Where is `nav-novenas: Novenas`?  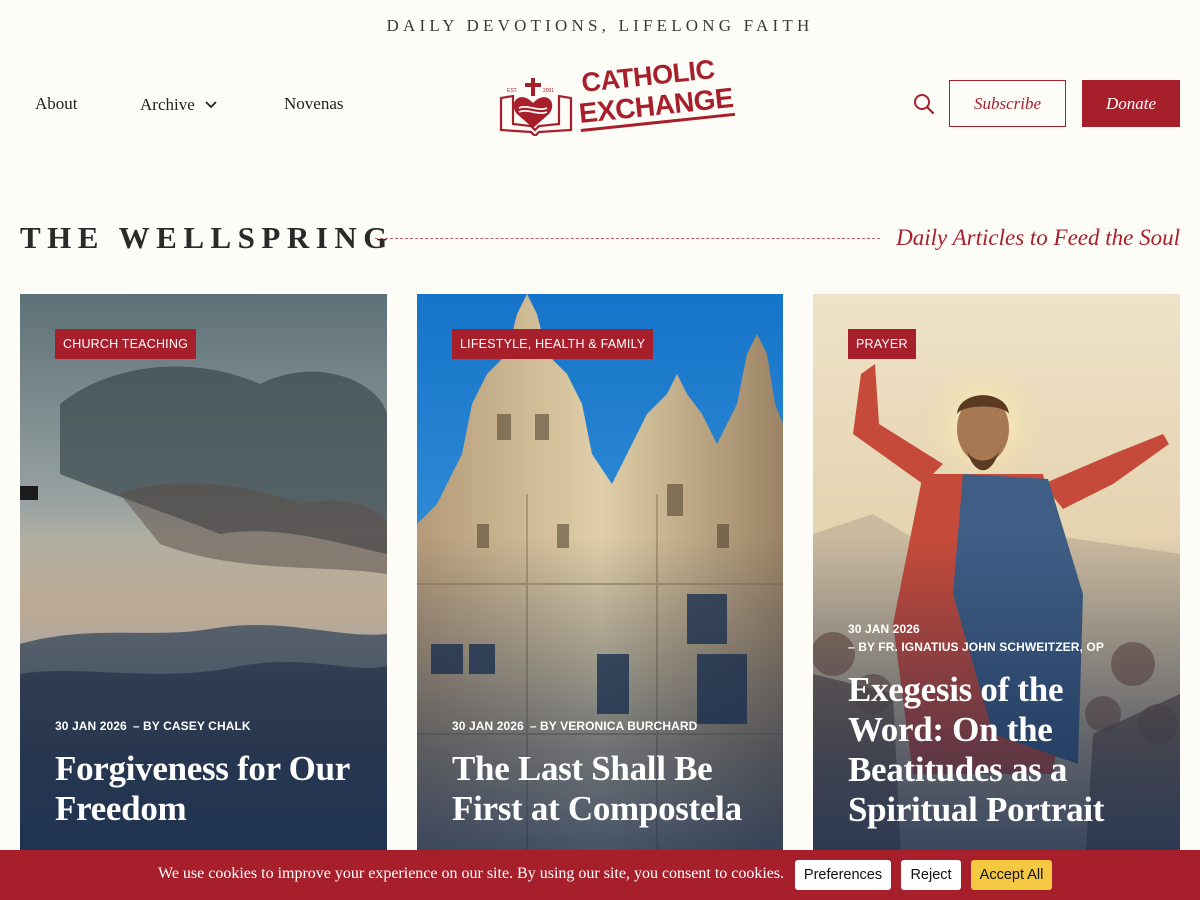 nav-novenas: Novenas is located at coordinates (313, 104).